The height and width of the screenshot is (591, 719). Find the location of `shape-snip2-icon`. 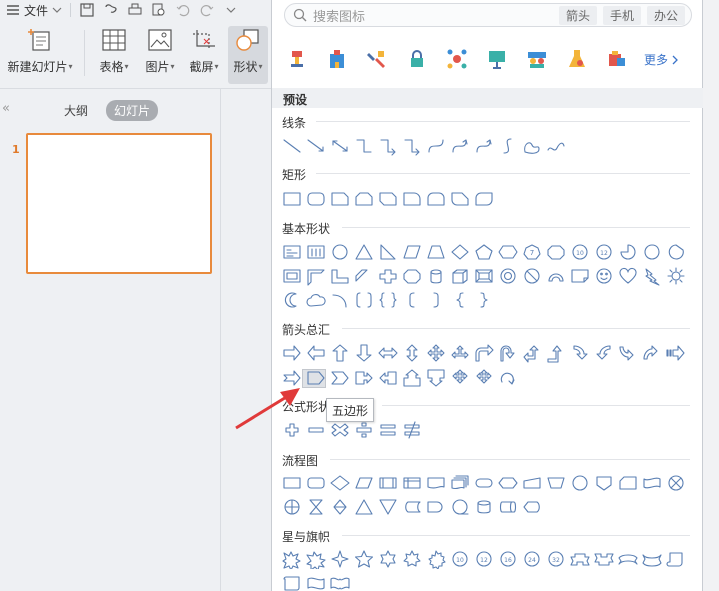

shape-snip2-icon is located at coordinates (364, 199).